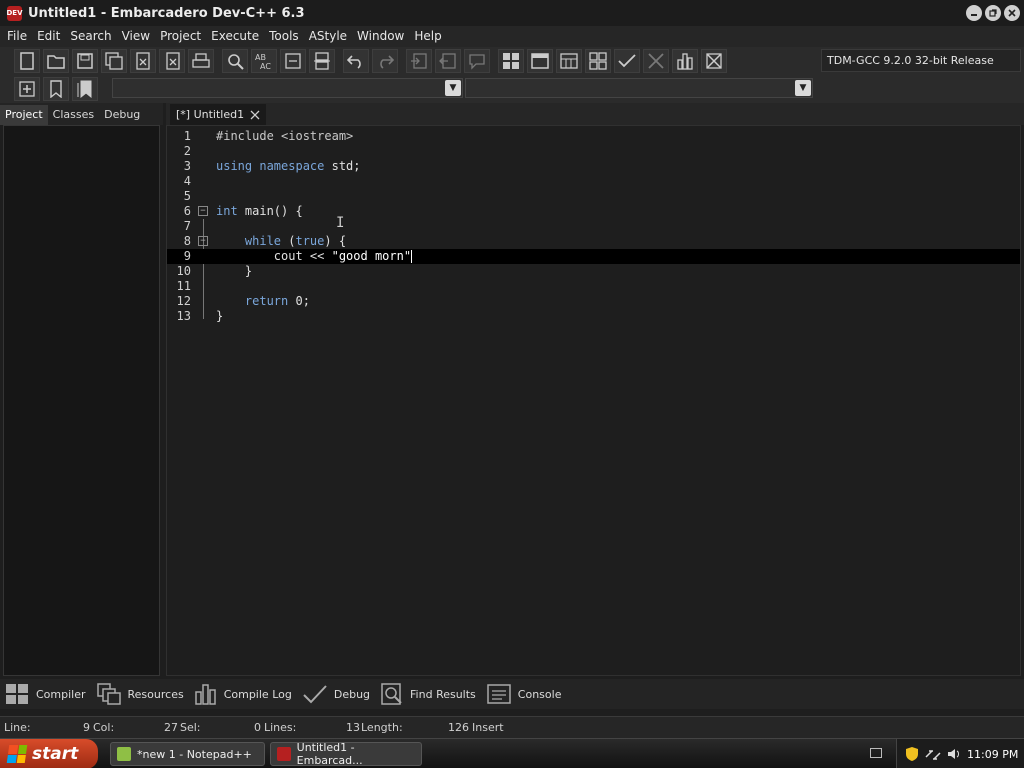  I want to click on comment-button, so click(477, 61).